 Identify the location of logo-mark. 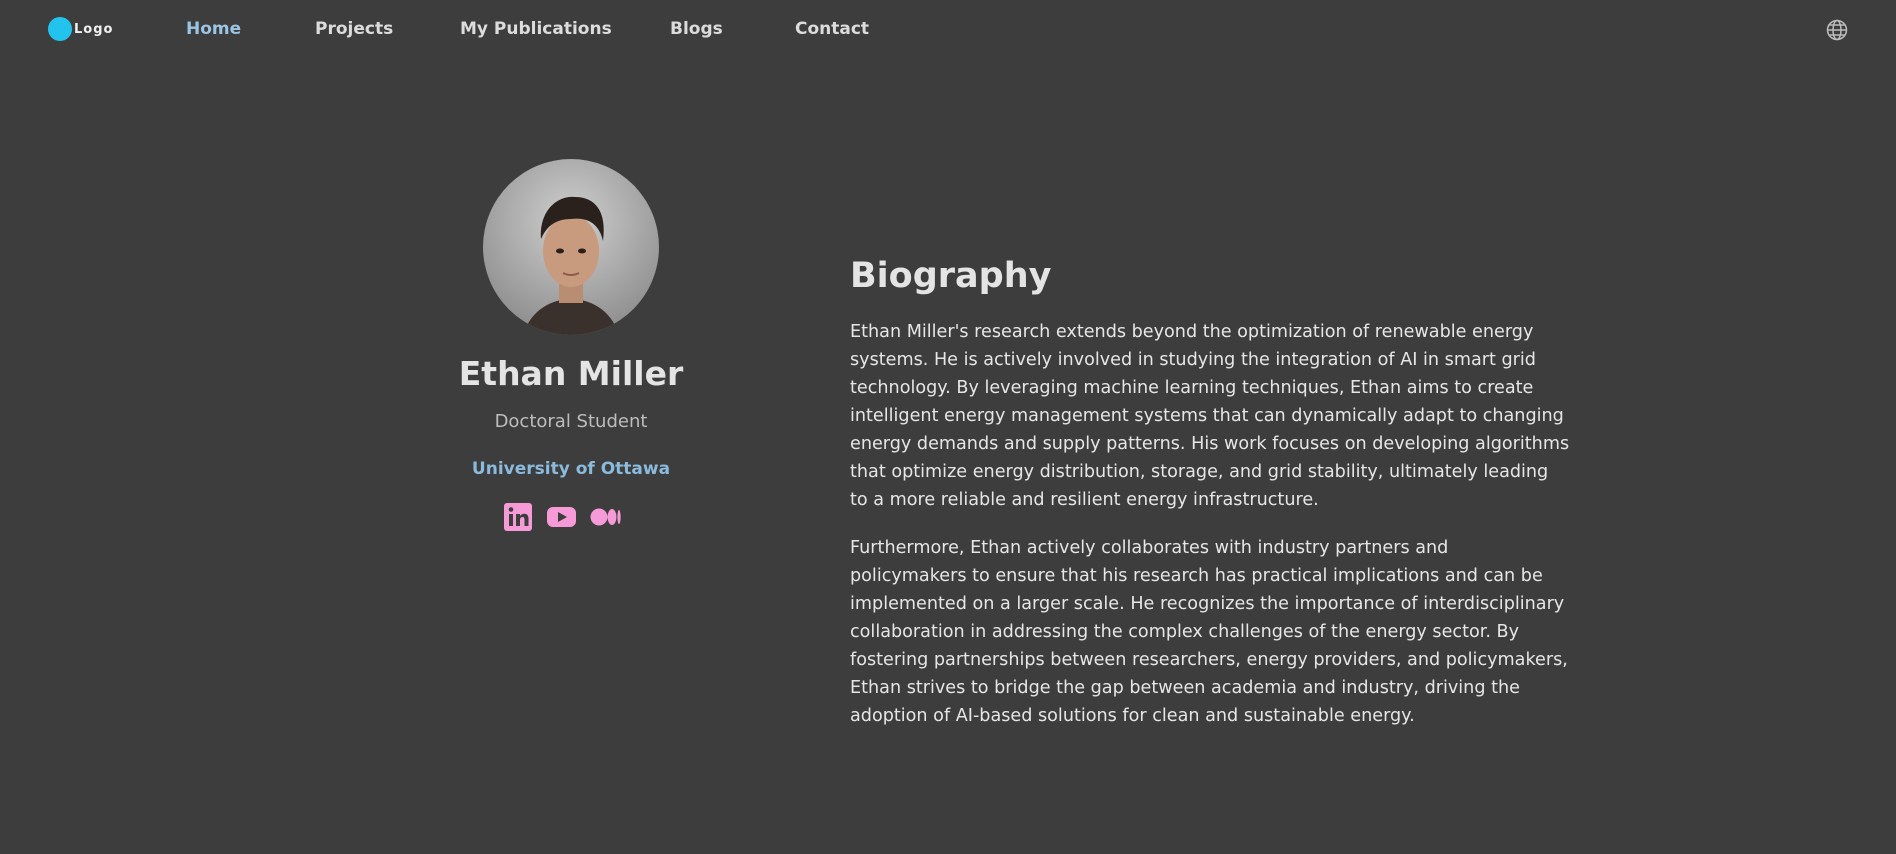
(60, 29).